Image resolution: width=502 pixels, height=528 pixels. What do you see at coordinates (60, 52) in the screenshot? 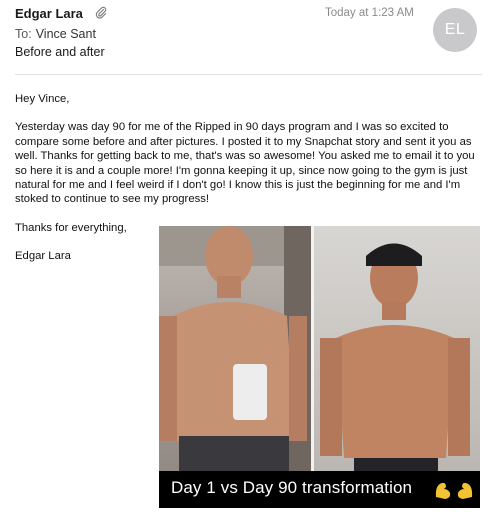
I see `email-subject: Before and after` at bounding box center [60, 52].